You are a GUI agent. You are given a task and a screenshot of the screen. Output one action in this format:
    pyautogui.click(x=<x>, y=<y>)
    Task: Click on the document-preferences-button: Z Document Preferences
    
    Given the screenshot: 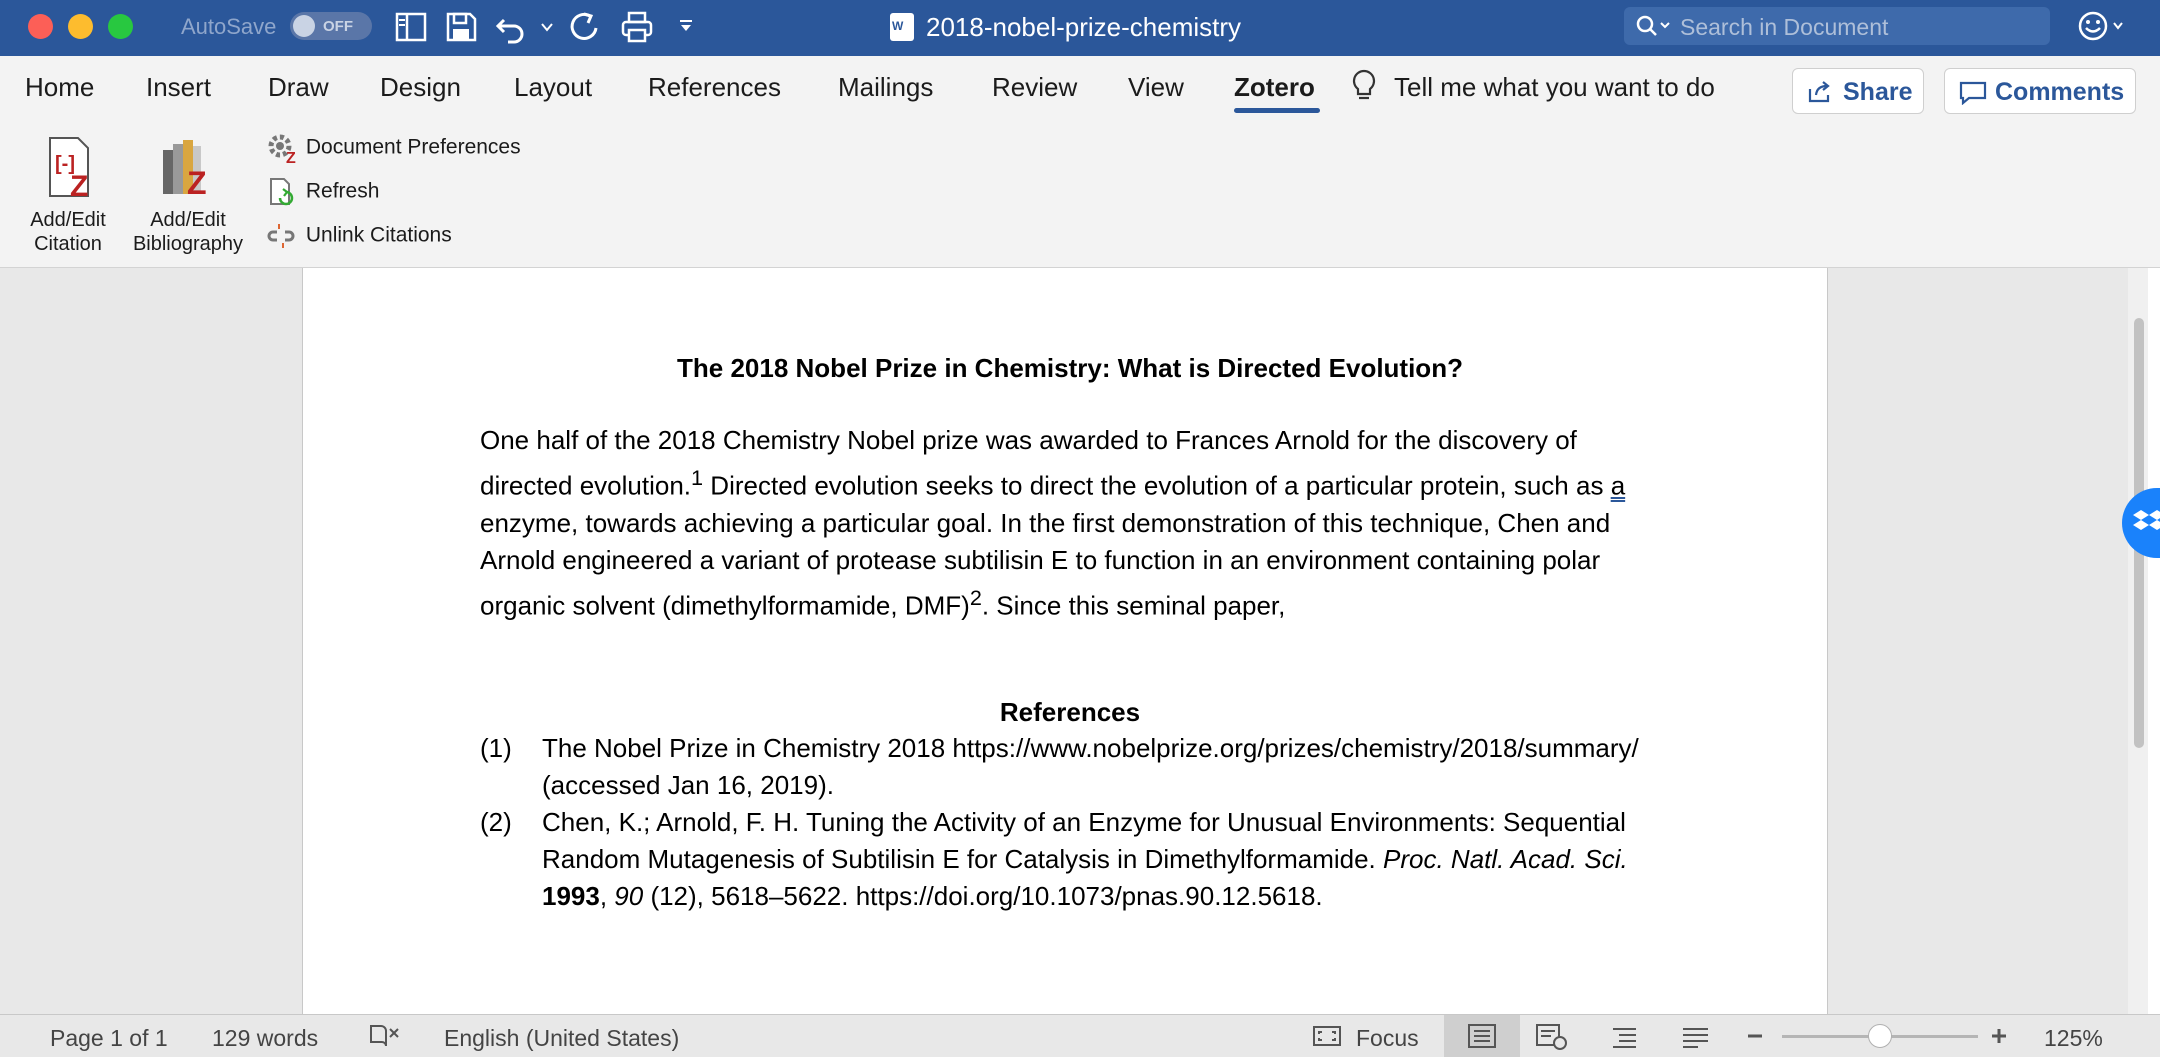 What is the action you would take?
    pyautogui.click(x=393, y=148)
    